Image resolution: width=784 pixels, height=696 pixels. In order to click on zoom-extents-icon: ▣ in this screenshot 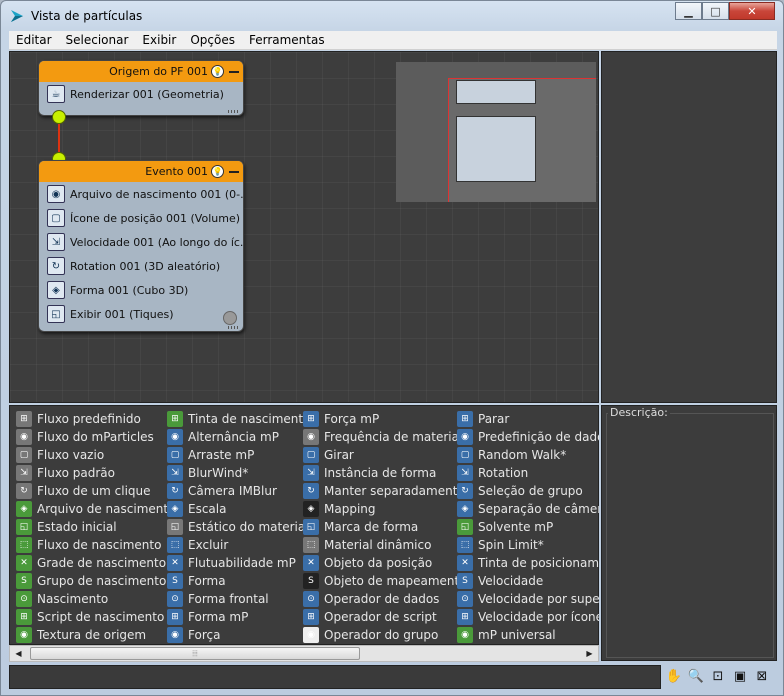, I will do `click(740, 676)`.